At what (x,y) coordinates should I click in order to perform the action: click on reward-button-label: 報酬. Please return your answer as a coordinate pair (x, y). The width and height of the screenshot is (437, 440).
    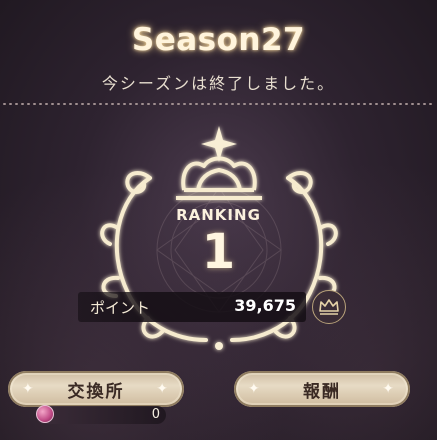
    Looking at the image, I should click on (322, 391).